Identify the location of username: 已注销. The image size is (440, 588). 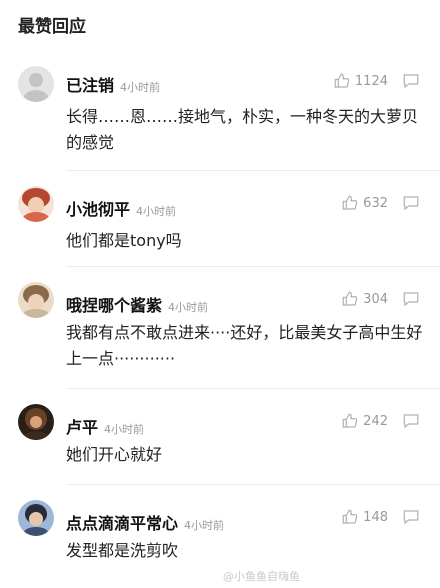
(90, 85).